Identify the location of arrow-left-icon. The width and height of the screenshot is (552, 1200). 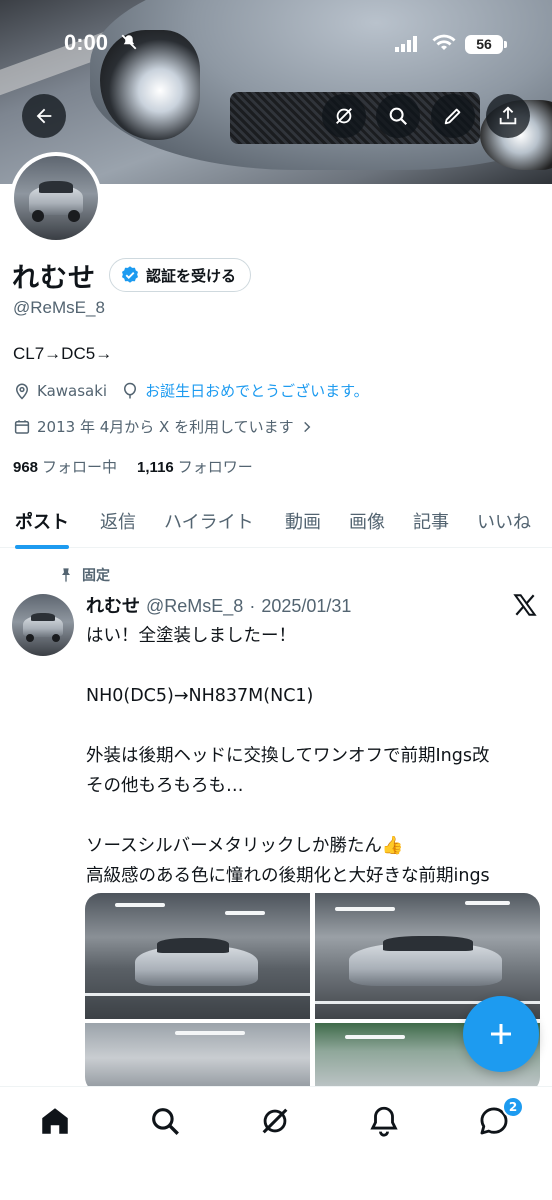
(44, 116).